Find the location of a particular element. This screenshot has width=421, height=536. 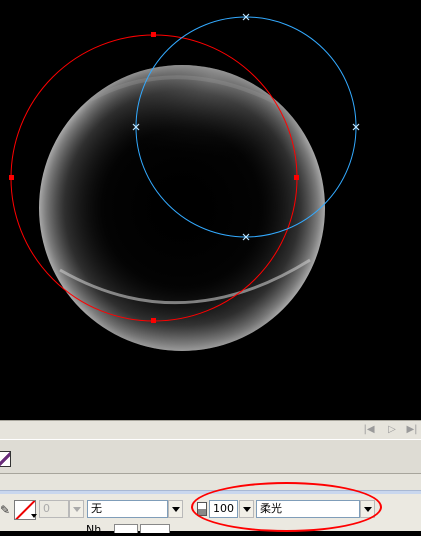

alpha-dropdown is located at coordinates (246, 509).